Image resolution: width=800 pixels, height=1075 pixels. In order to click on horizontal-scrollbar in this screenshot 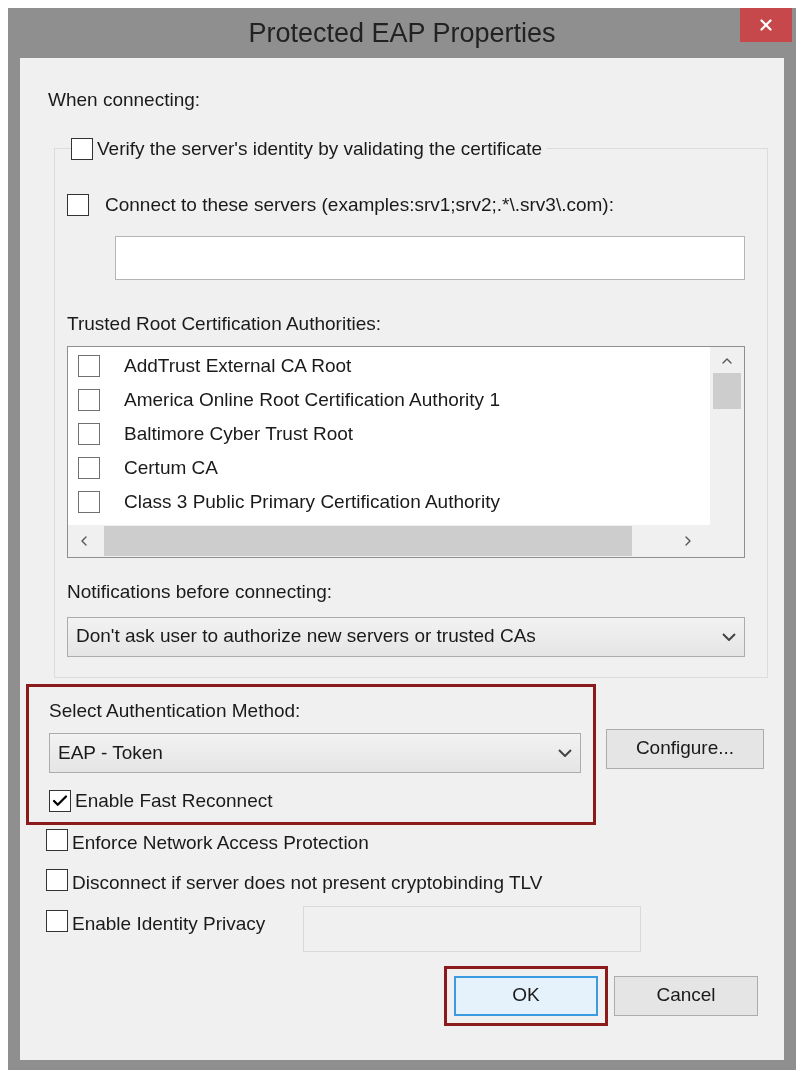, I will do `click(406, 541)`.